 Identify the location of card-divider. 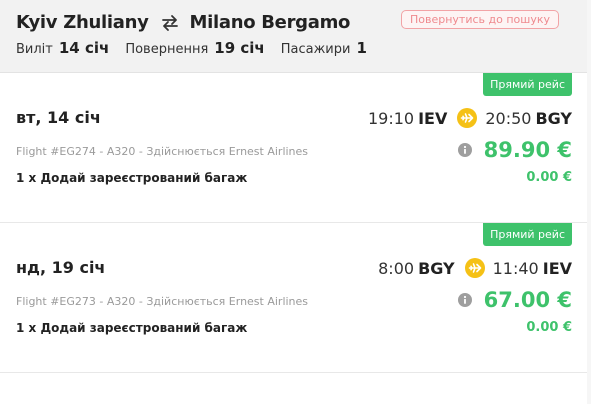
(293, 372).